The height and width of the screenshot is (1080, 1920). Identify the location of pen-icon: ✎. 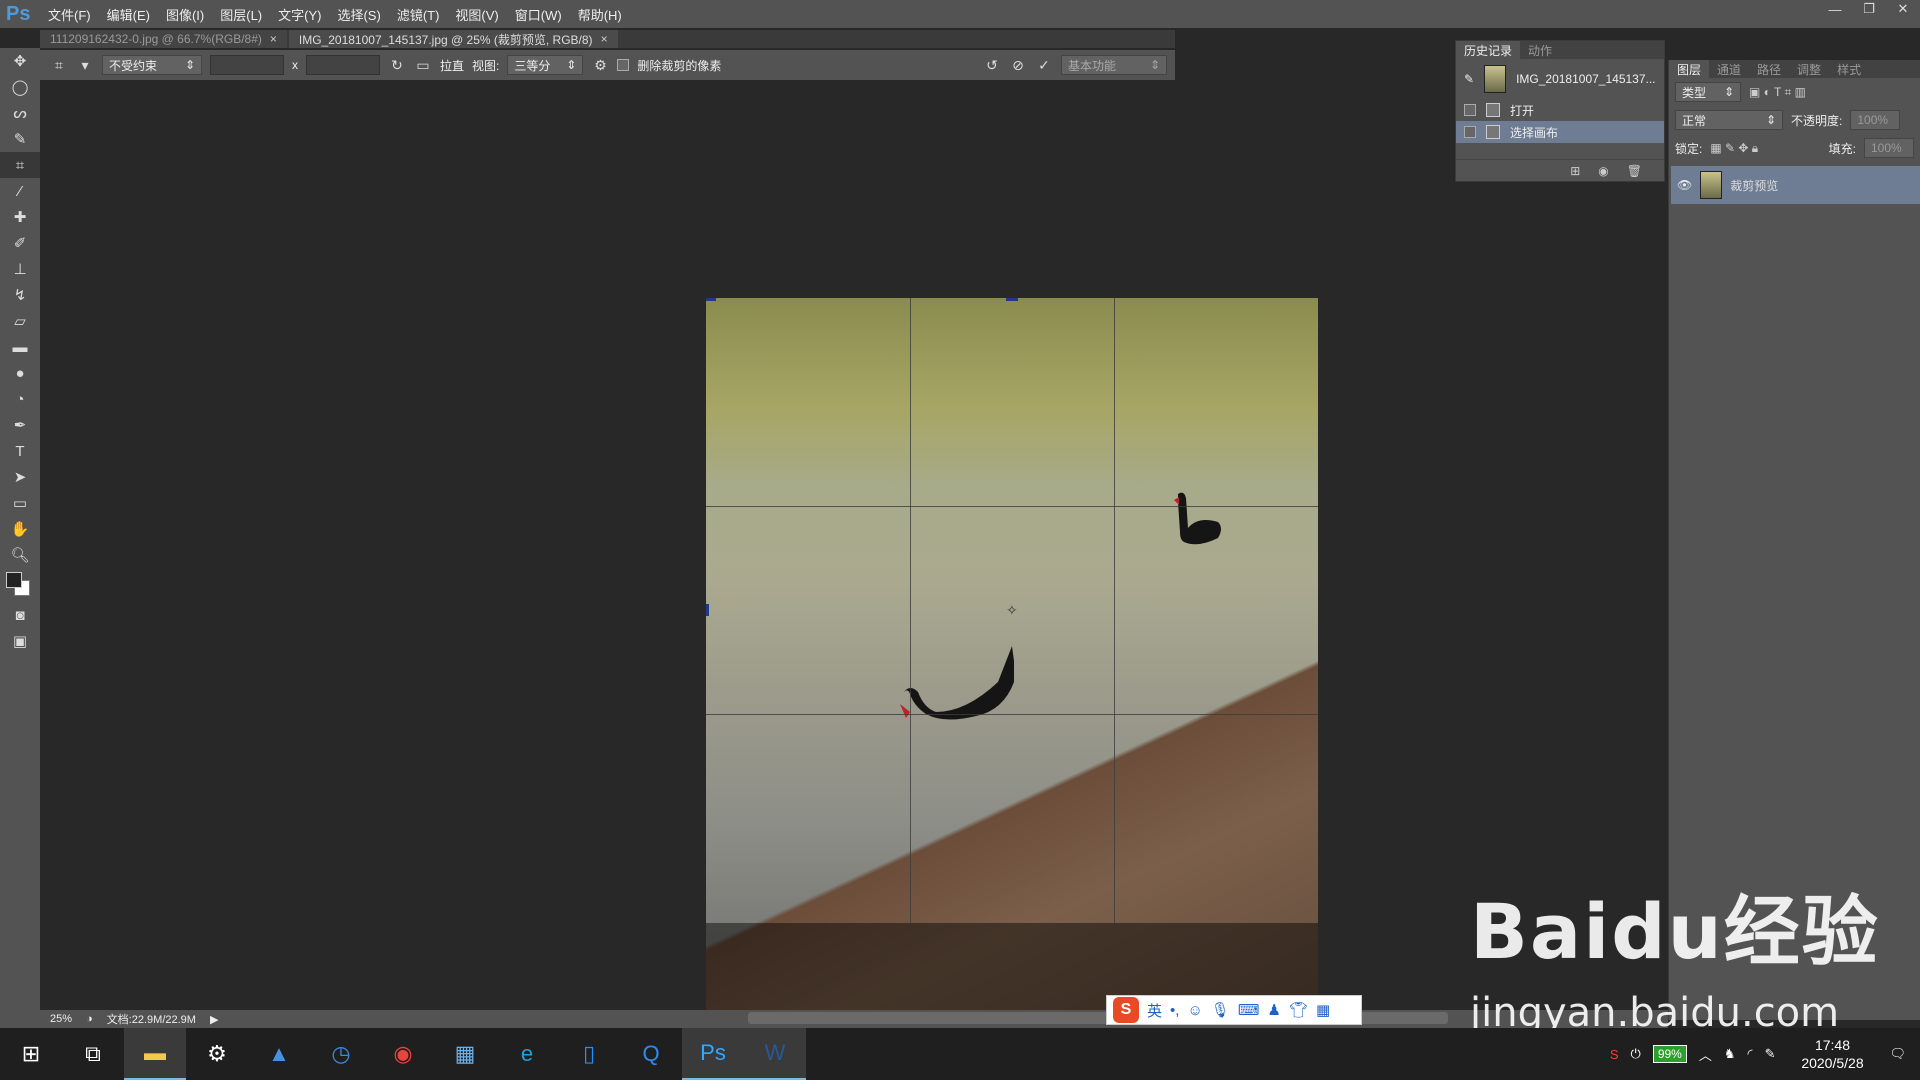
(1770, 1054).